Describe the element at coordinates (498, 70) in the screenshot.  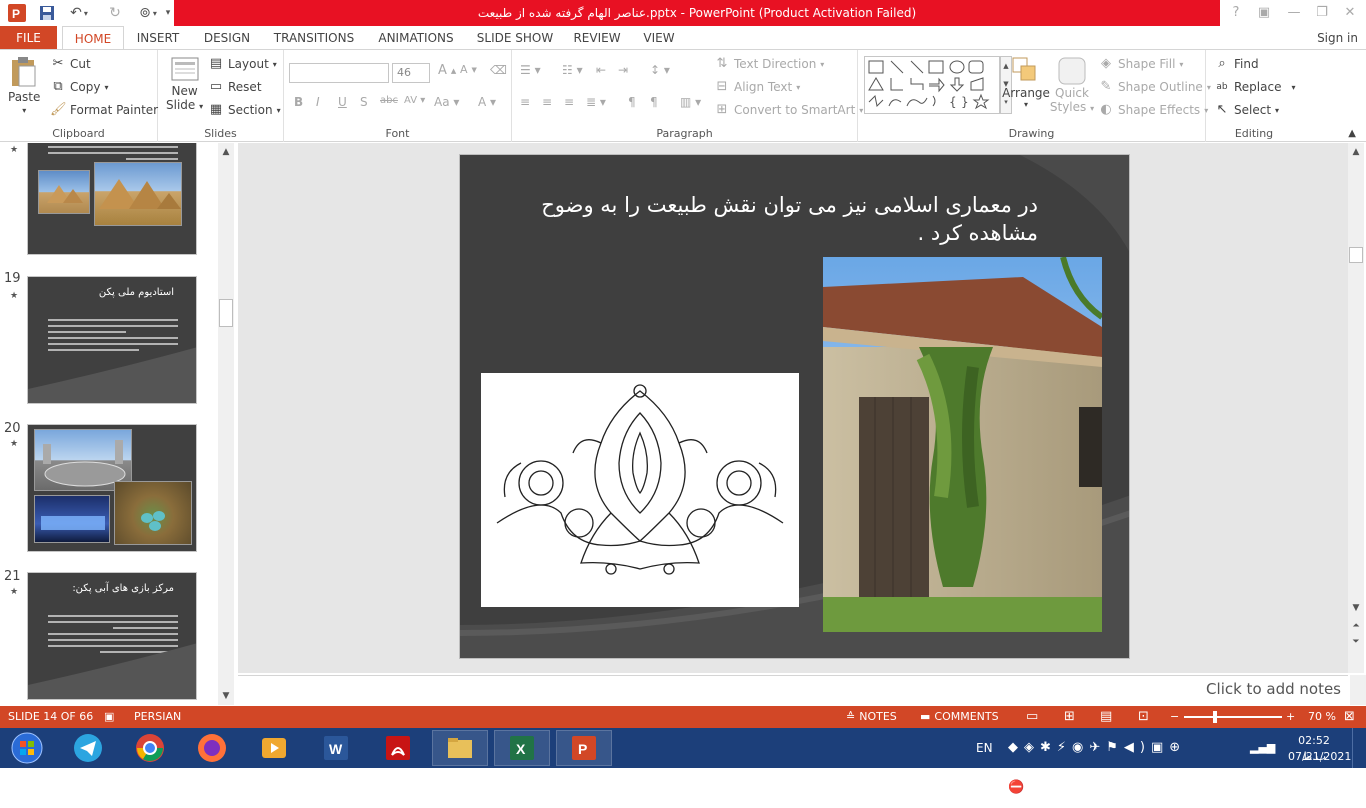
I see `clear-formatting-icon: ⌫` at that location.